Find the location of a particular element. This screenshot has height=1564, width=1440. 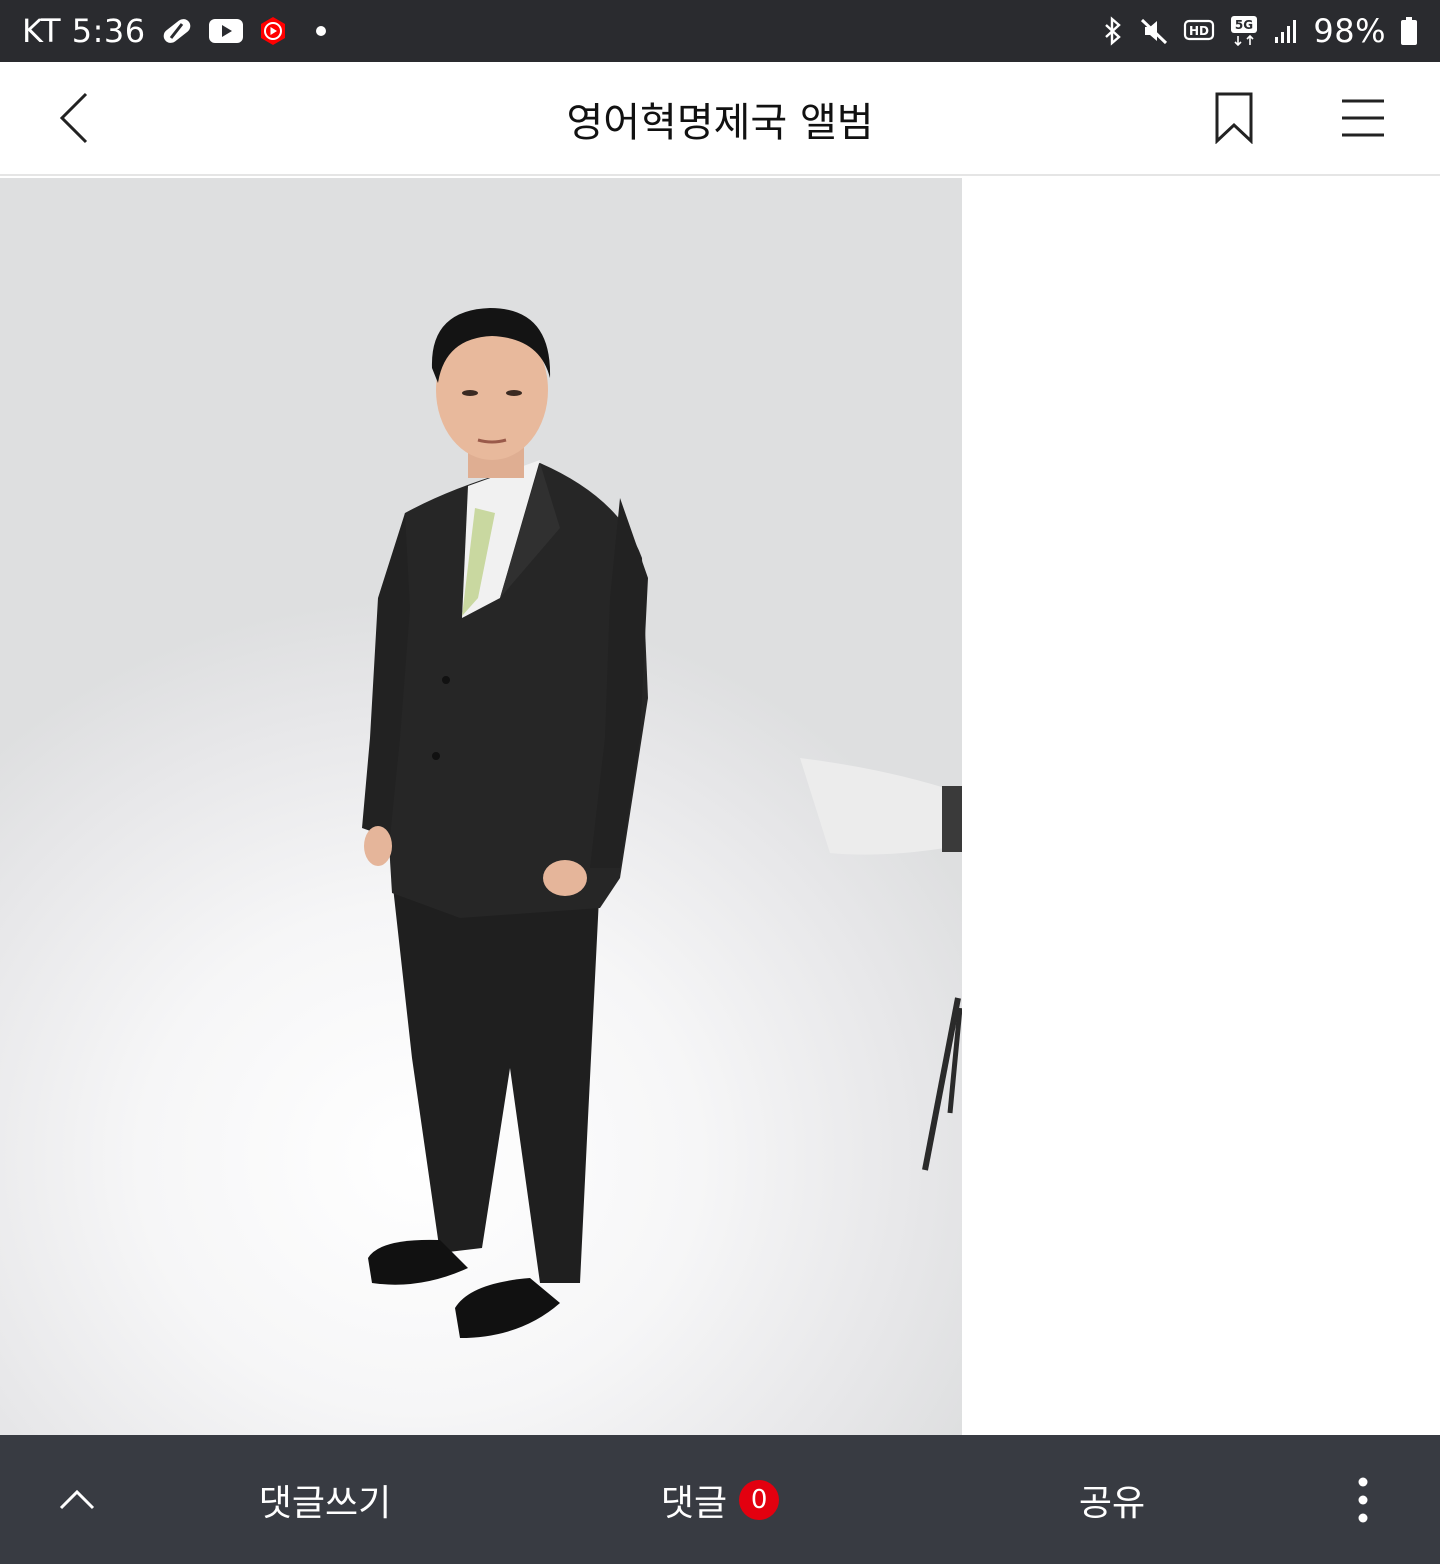

app-bar: 영어혁명제국 앨범 is located at coordinates (720, 119).